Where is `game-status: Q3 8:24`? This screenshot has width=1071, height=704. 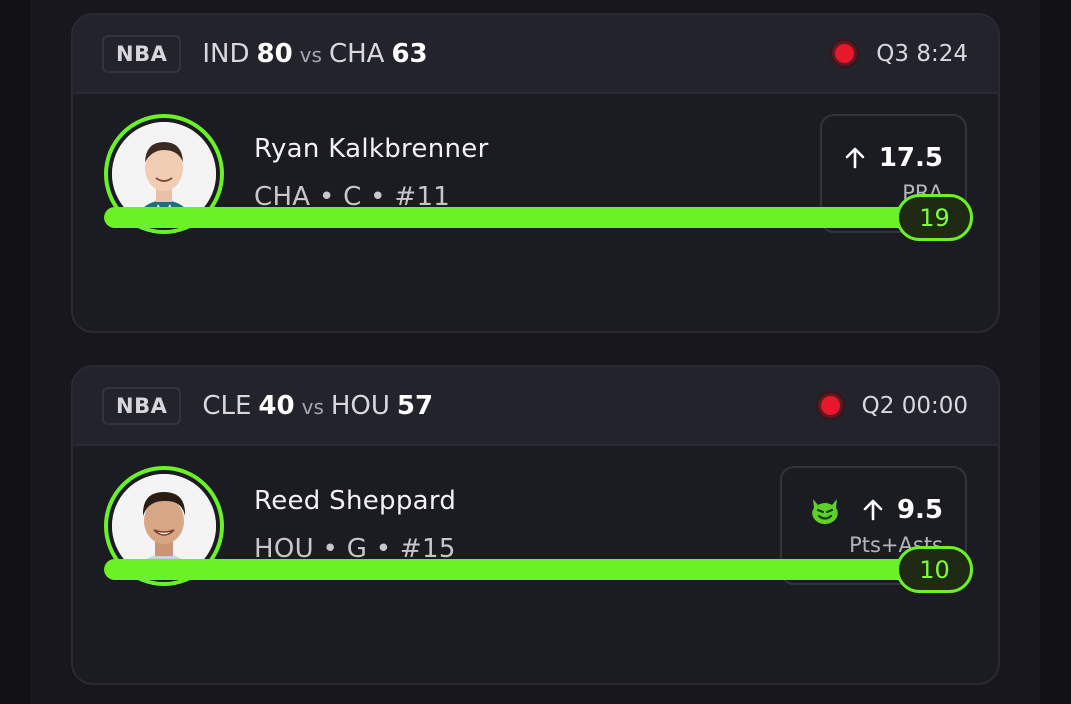 game-status: Q3 8:24 is located at coordinates (900, 54).